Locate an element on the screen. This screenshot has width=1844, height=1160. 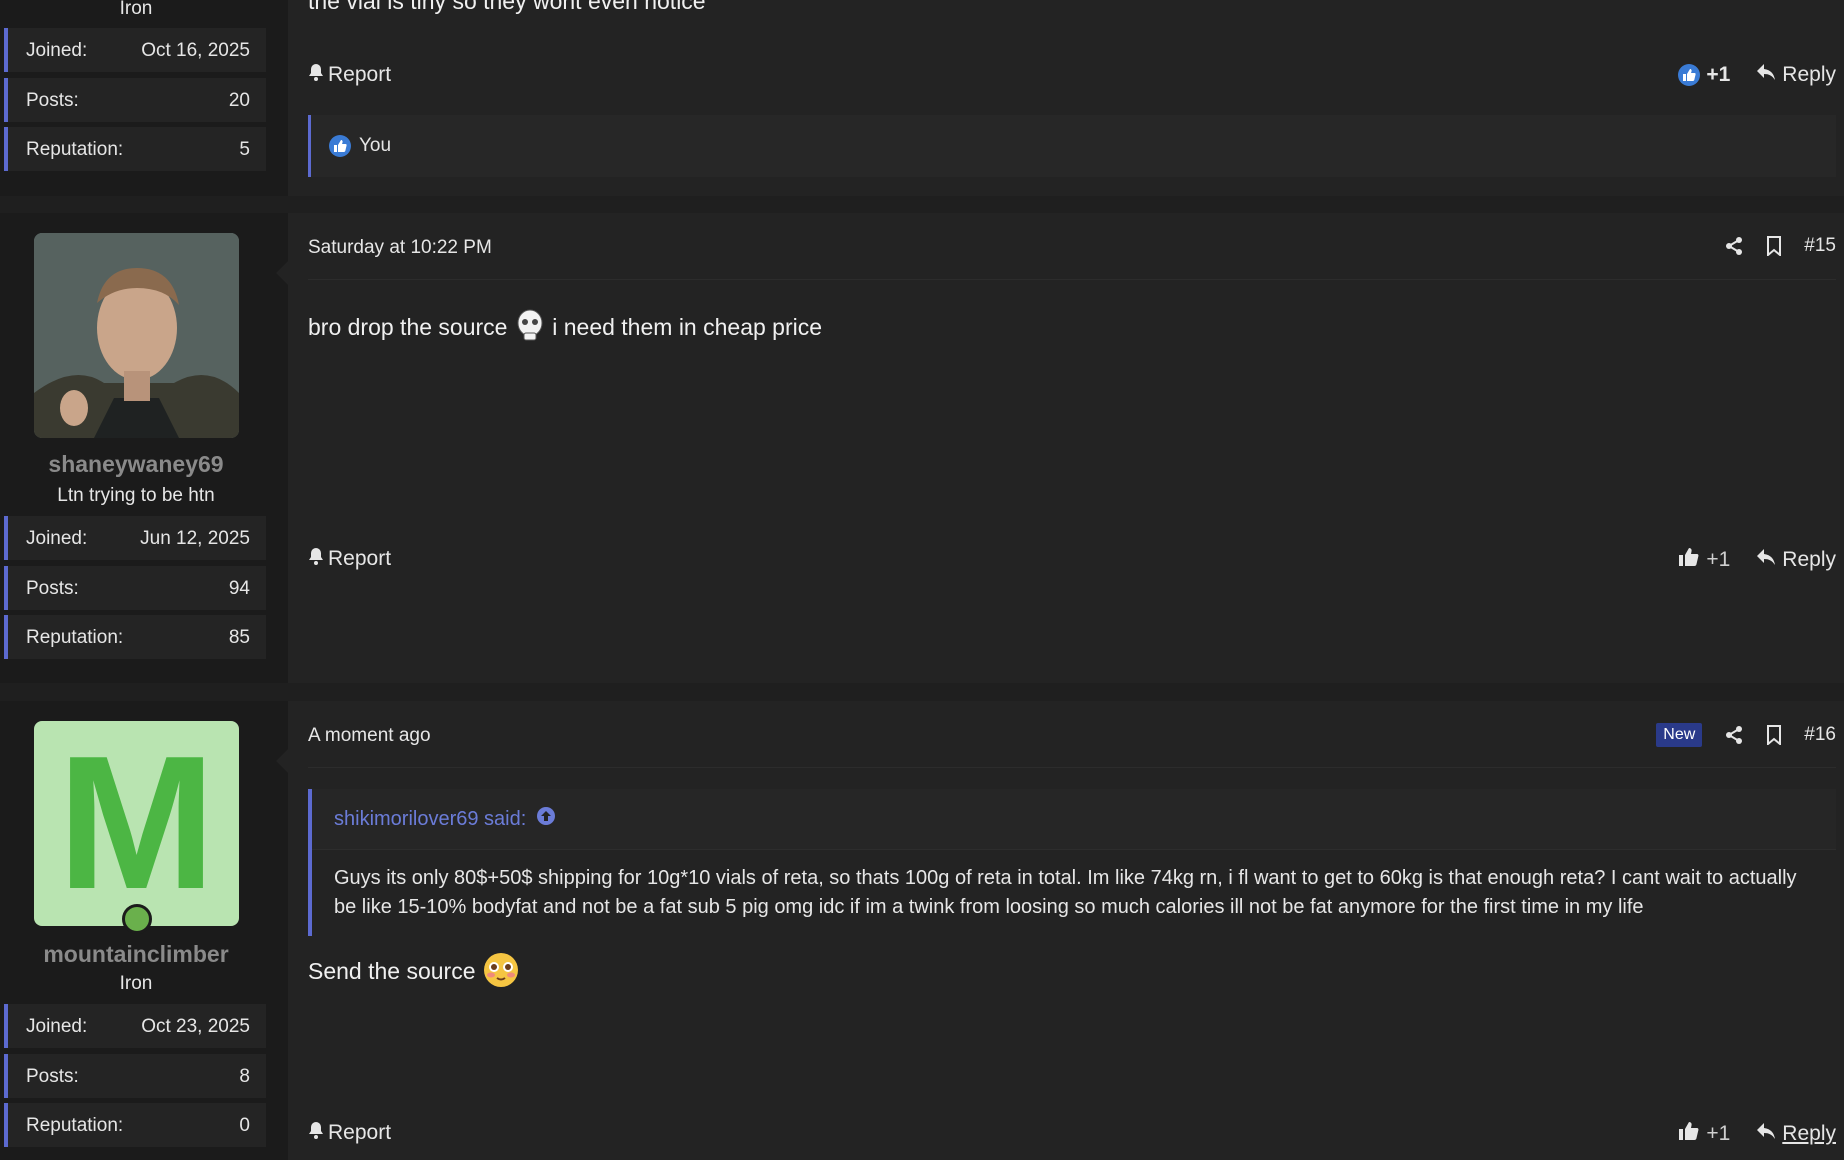
stat-posts: Posts: 94 is located at coordinates (135, 588).